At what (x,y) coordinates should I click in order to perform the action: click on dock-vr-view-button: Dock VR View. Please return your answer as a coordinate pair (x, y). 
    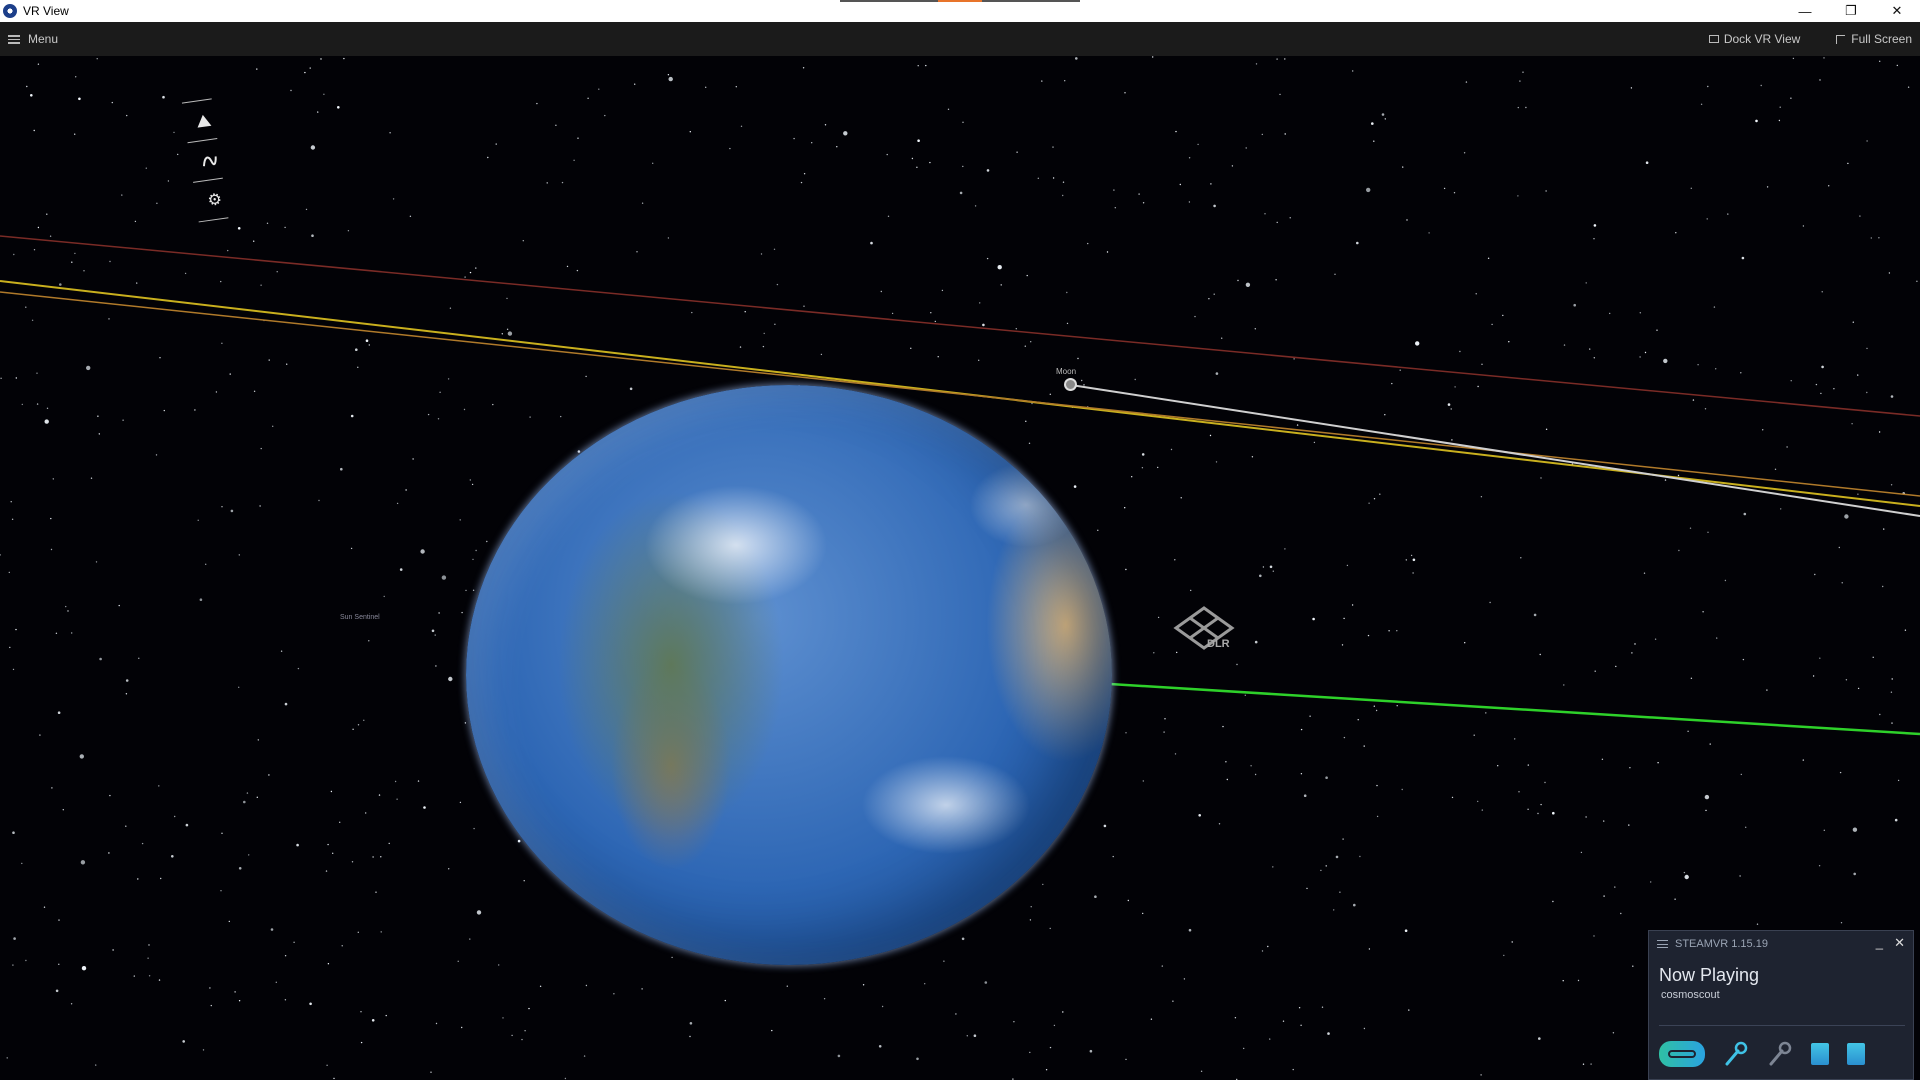
    Looking at the image, I should click on (1754, 39).